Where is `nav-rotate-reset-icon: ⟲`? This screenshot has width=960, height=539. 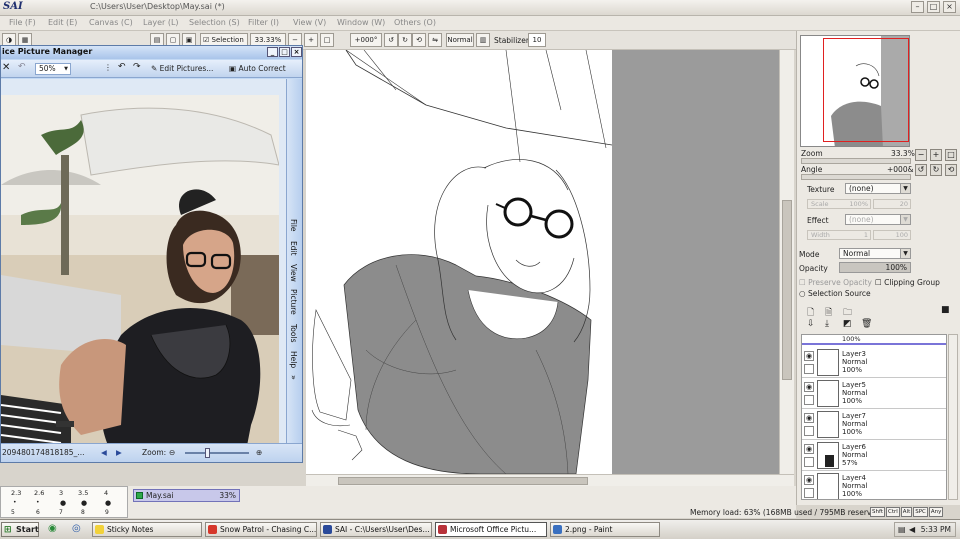
nav-rotate-reset-icon: ⟲ is located at coordinates (951, 170).